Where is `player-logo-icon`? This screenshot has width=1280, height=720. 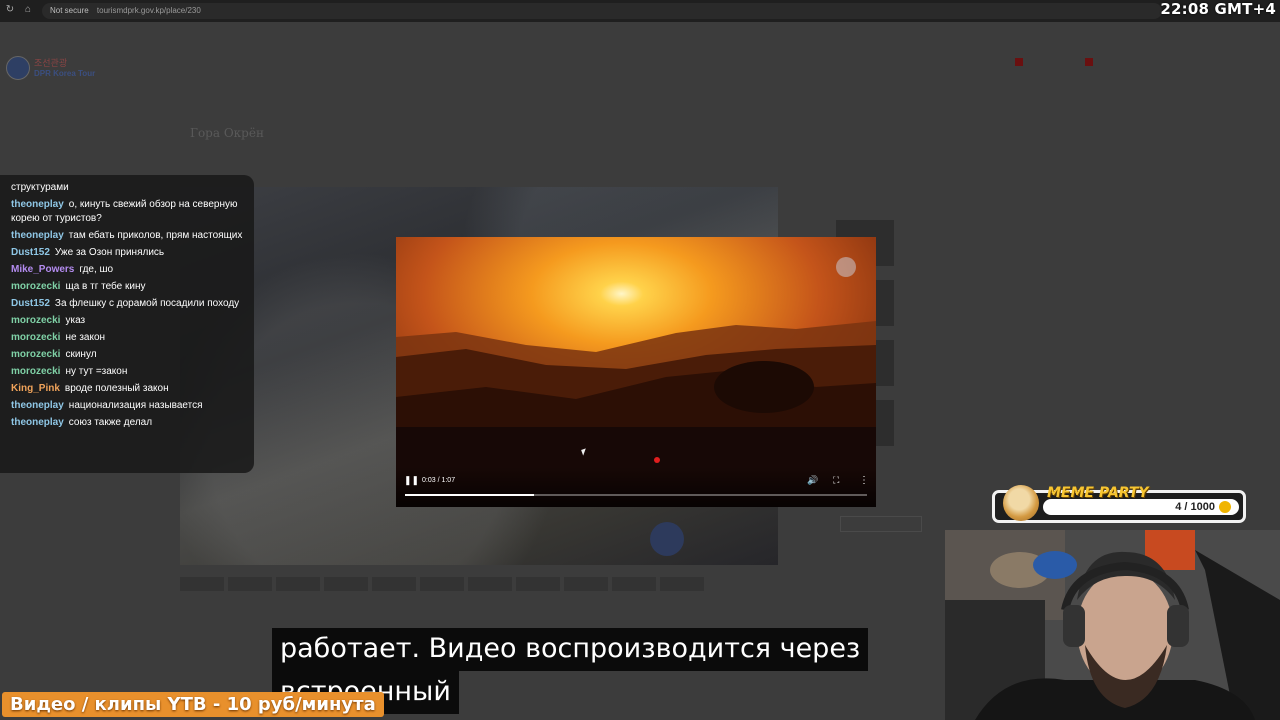
player-logo-icon is located at coordinates (846, 267).